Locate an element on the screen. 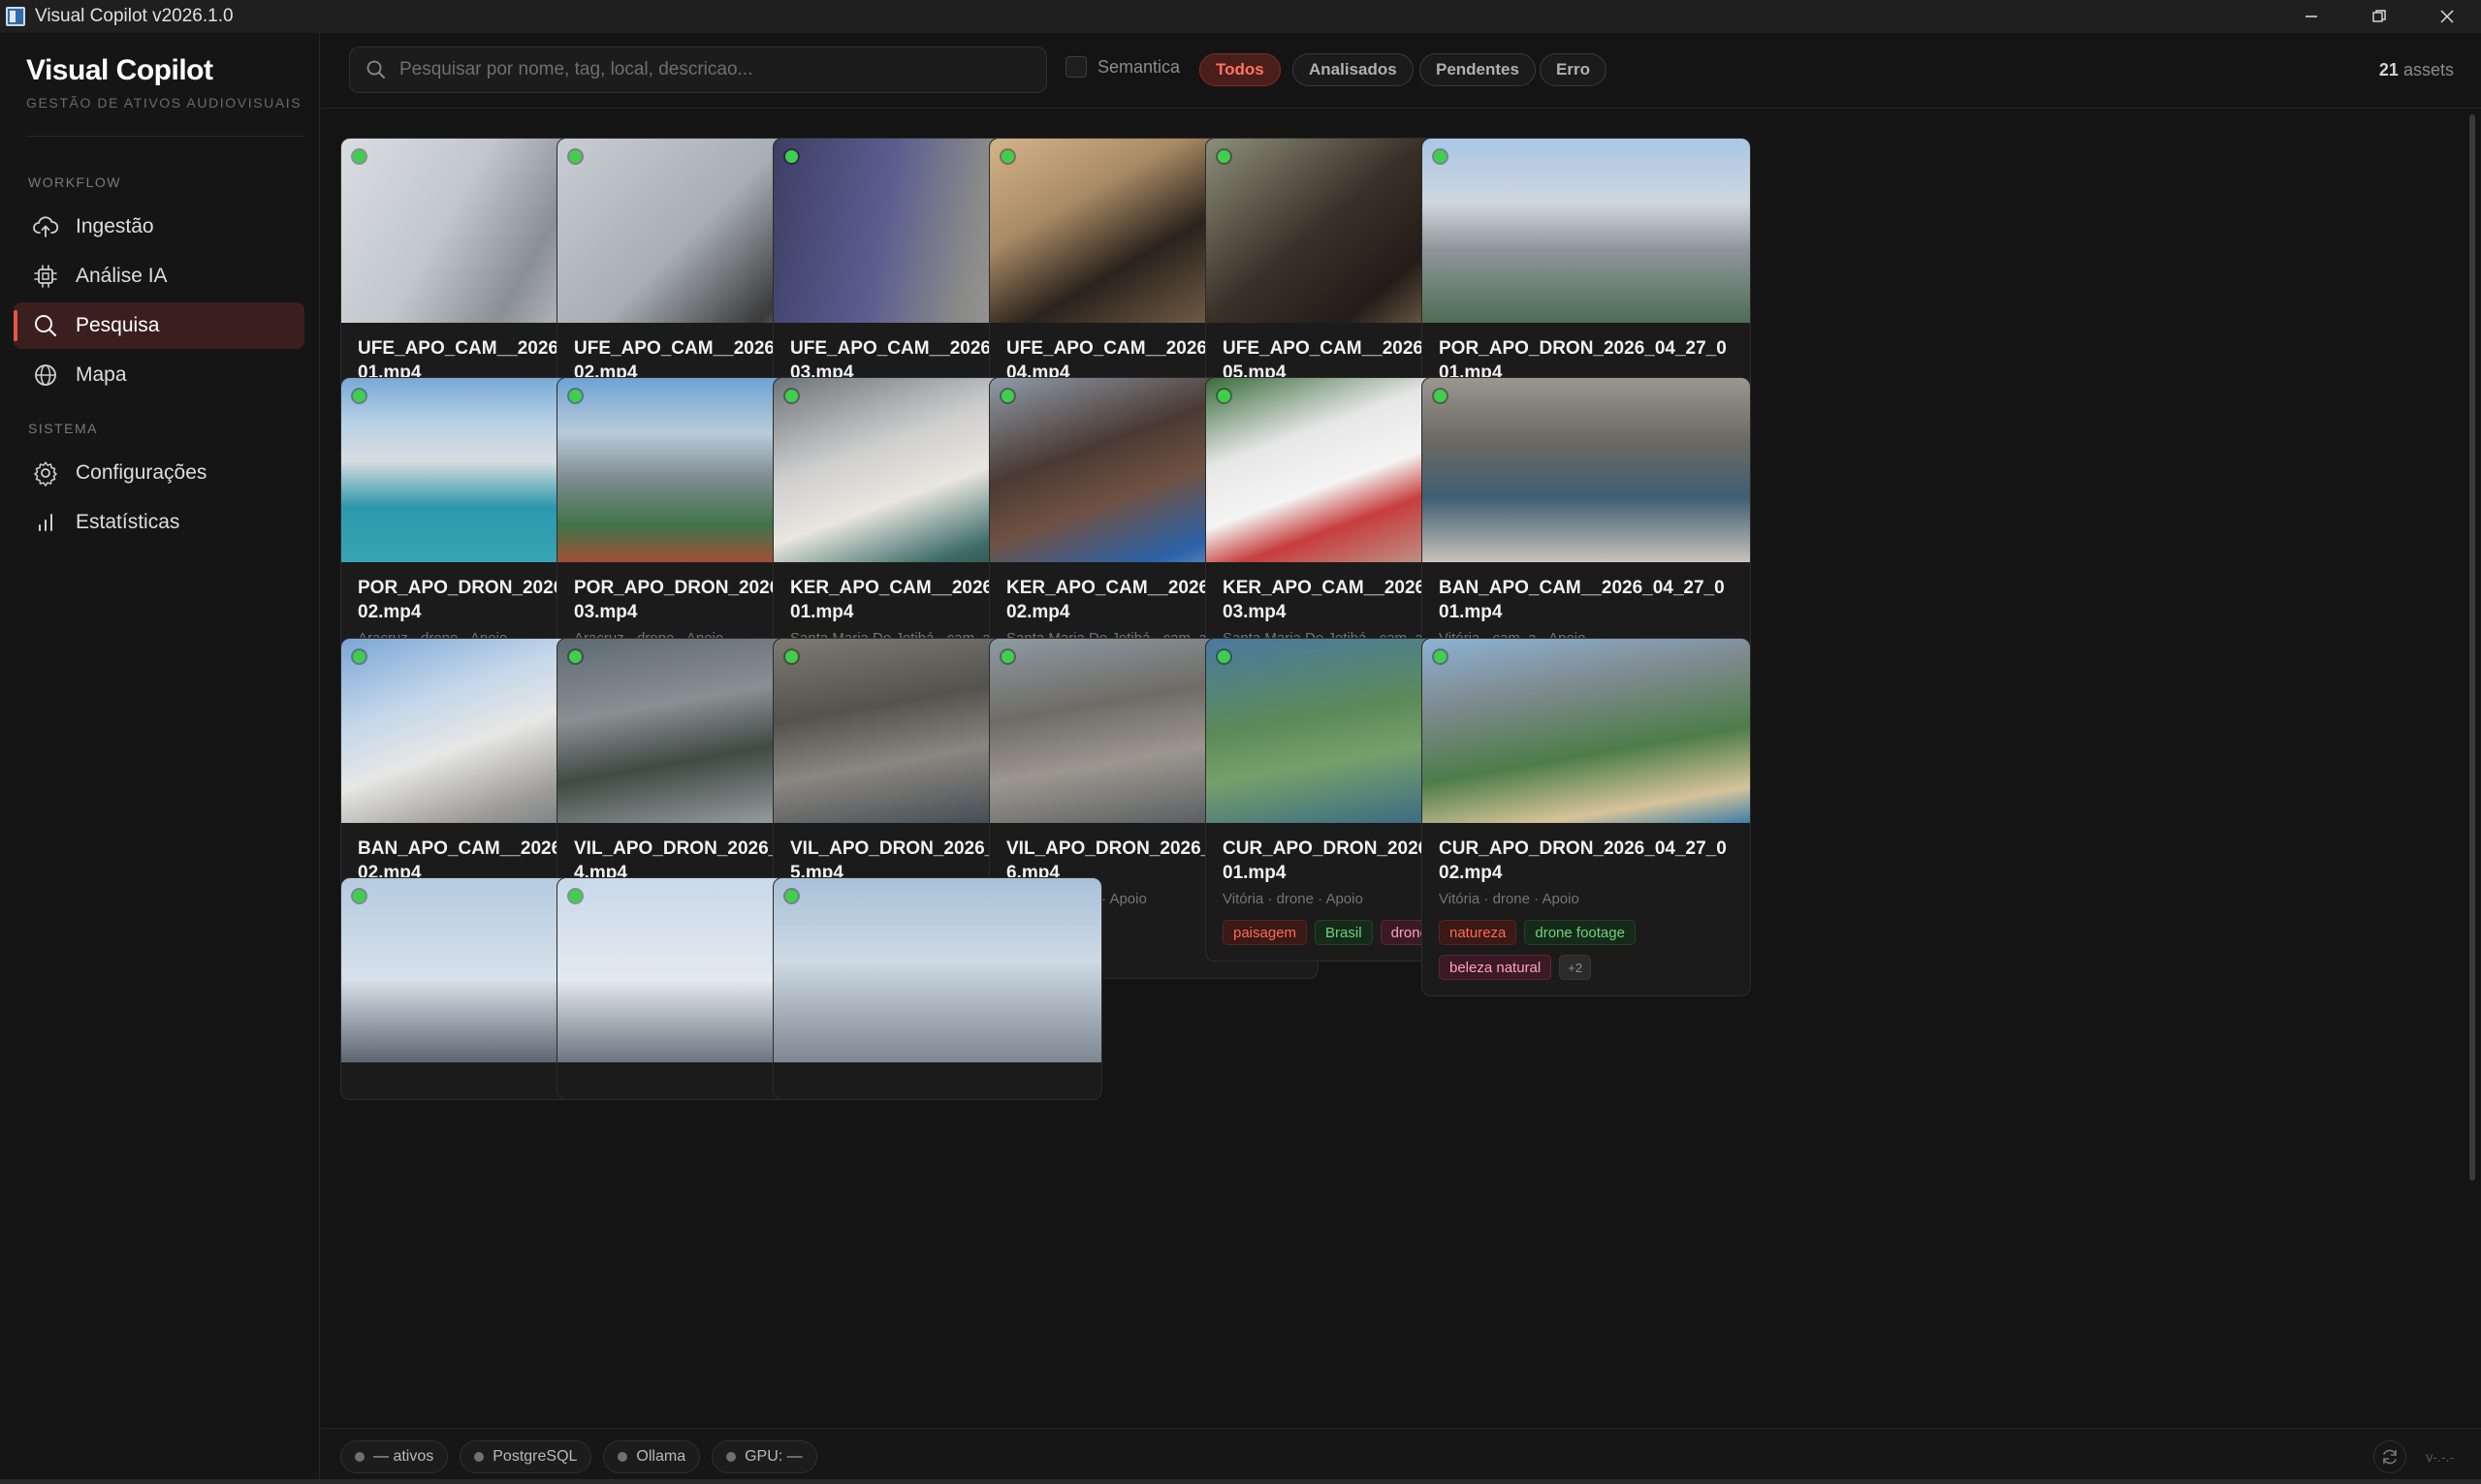  sidebar-item-analise-ia: Análise IA is located at coordinates (159, 277).